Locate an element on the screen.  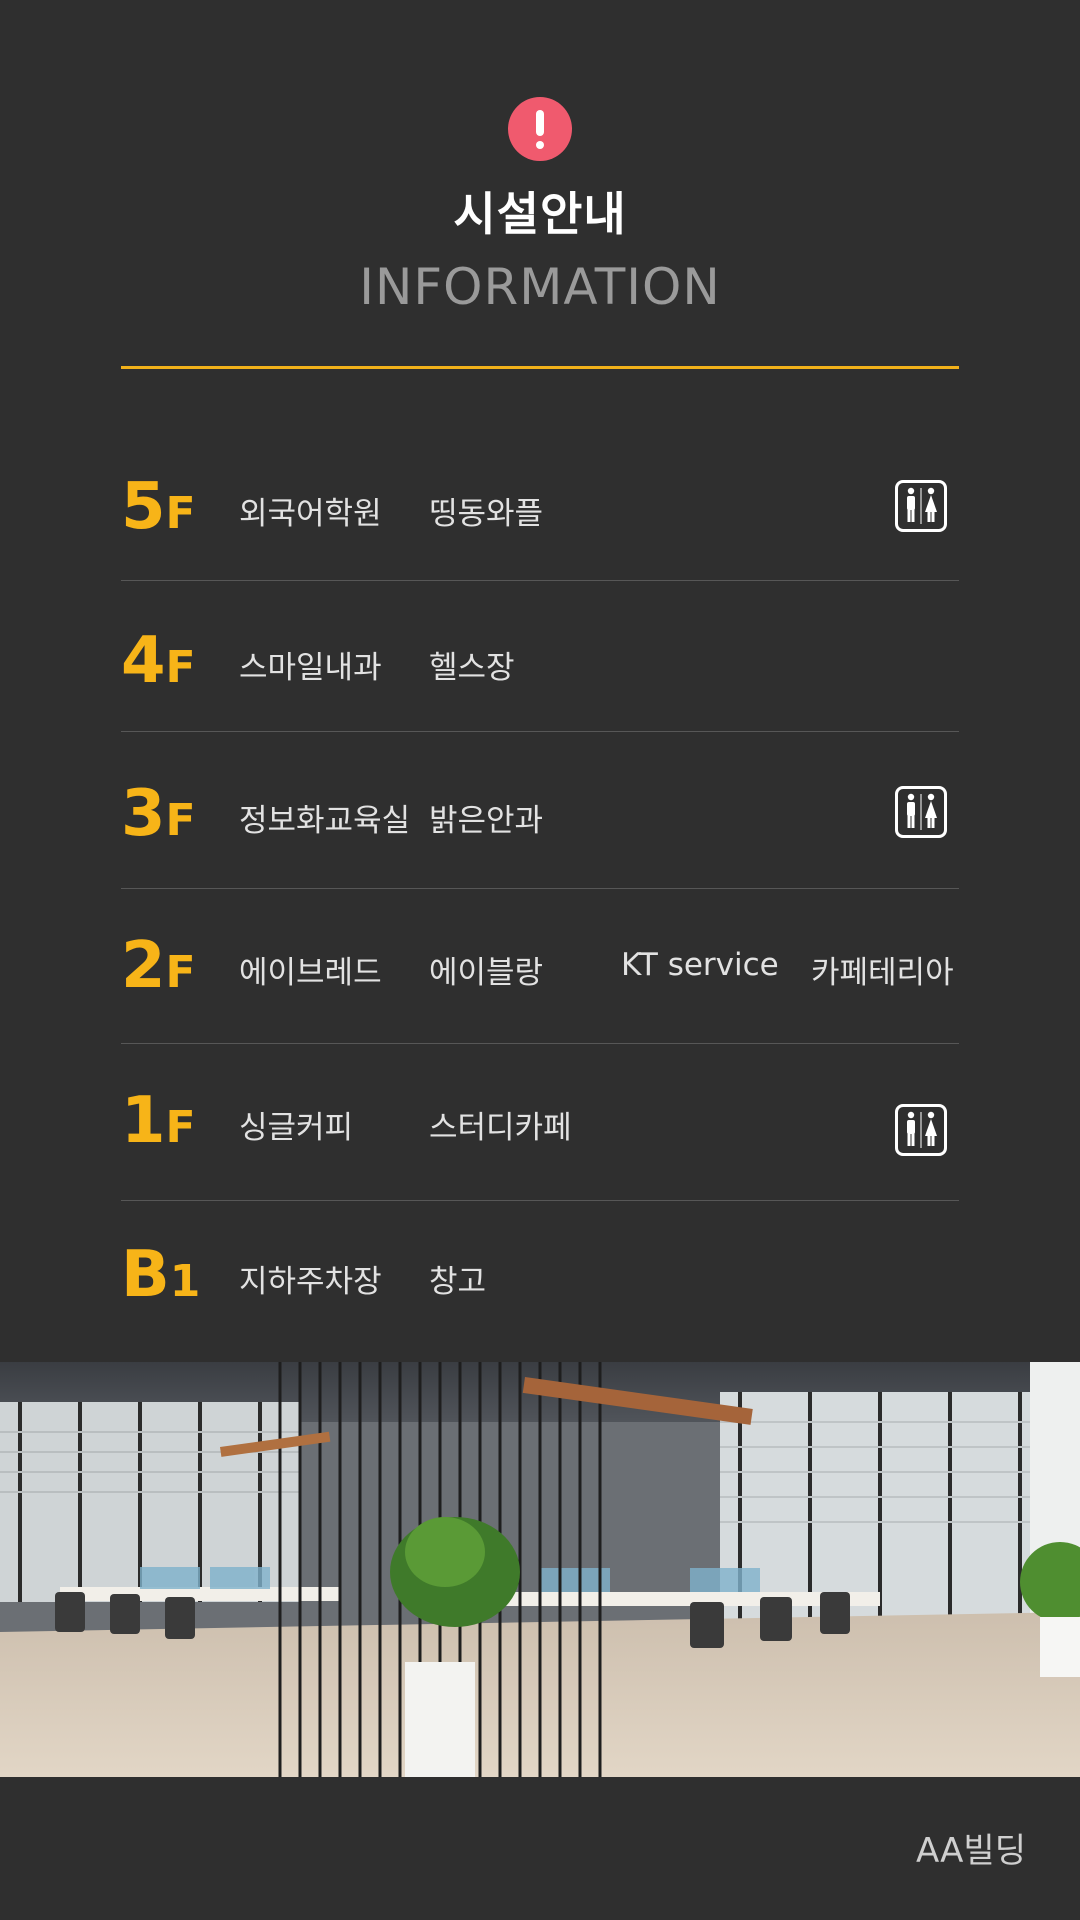
header-divider is located at coordinates (540, 367).